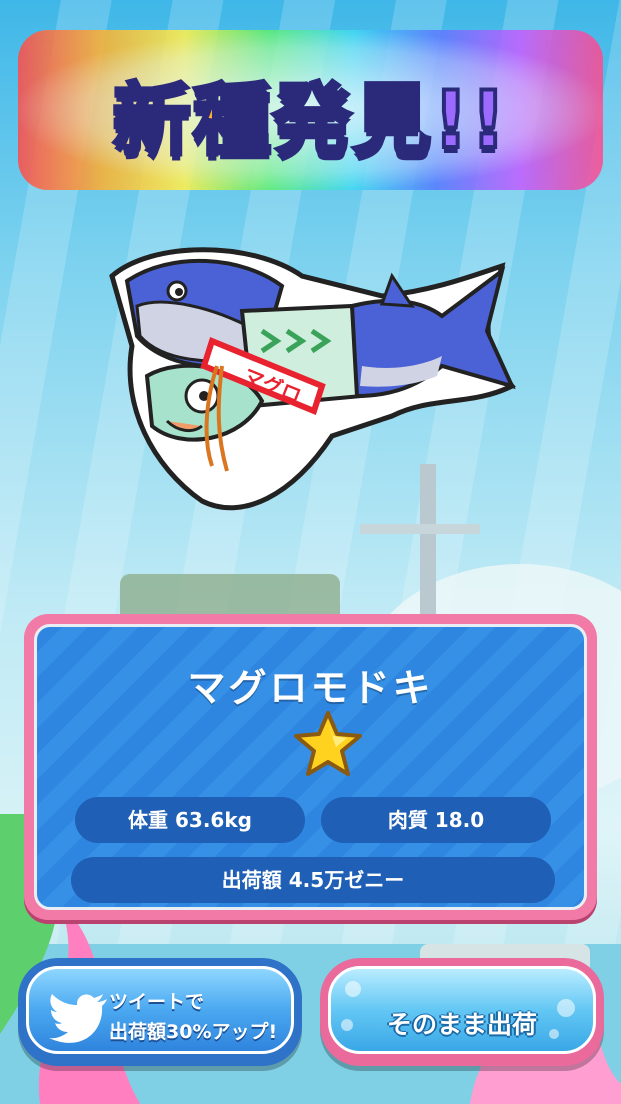 This screenshot has width=621, height=1104. Describe the element at coordinates (312, 121) in the screenshot. I see `title-char-3: 発` at that location.